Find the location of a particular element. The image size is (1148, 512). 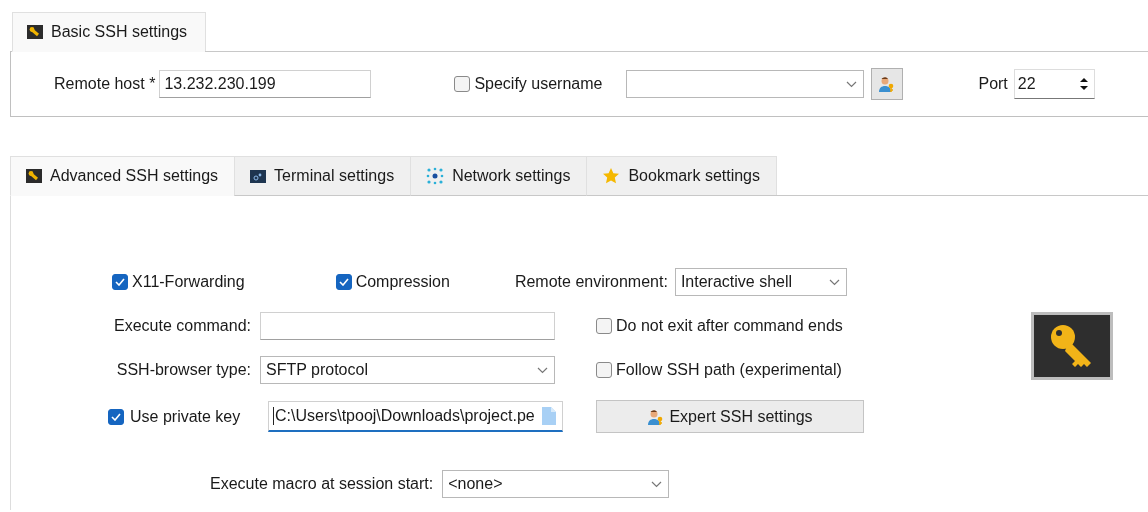

checkbox: X11-Forwarding is located at coordinates (178, 282).